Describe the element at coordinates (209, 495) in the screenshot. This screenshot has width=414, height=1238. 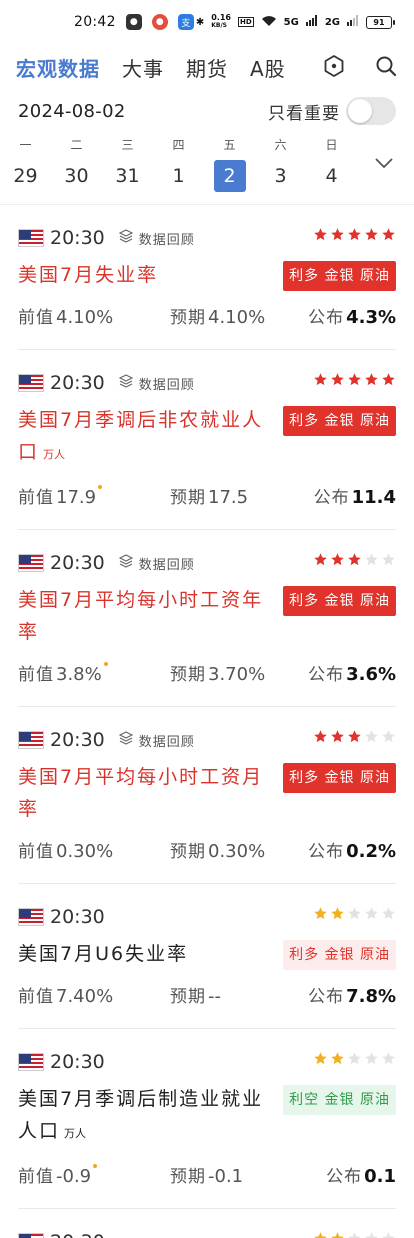
I see `forecast-value: 预期 17.5` at that location.